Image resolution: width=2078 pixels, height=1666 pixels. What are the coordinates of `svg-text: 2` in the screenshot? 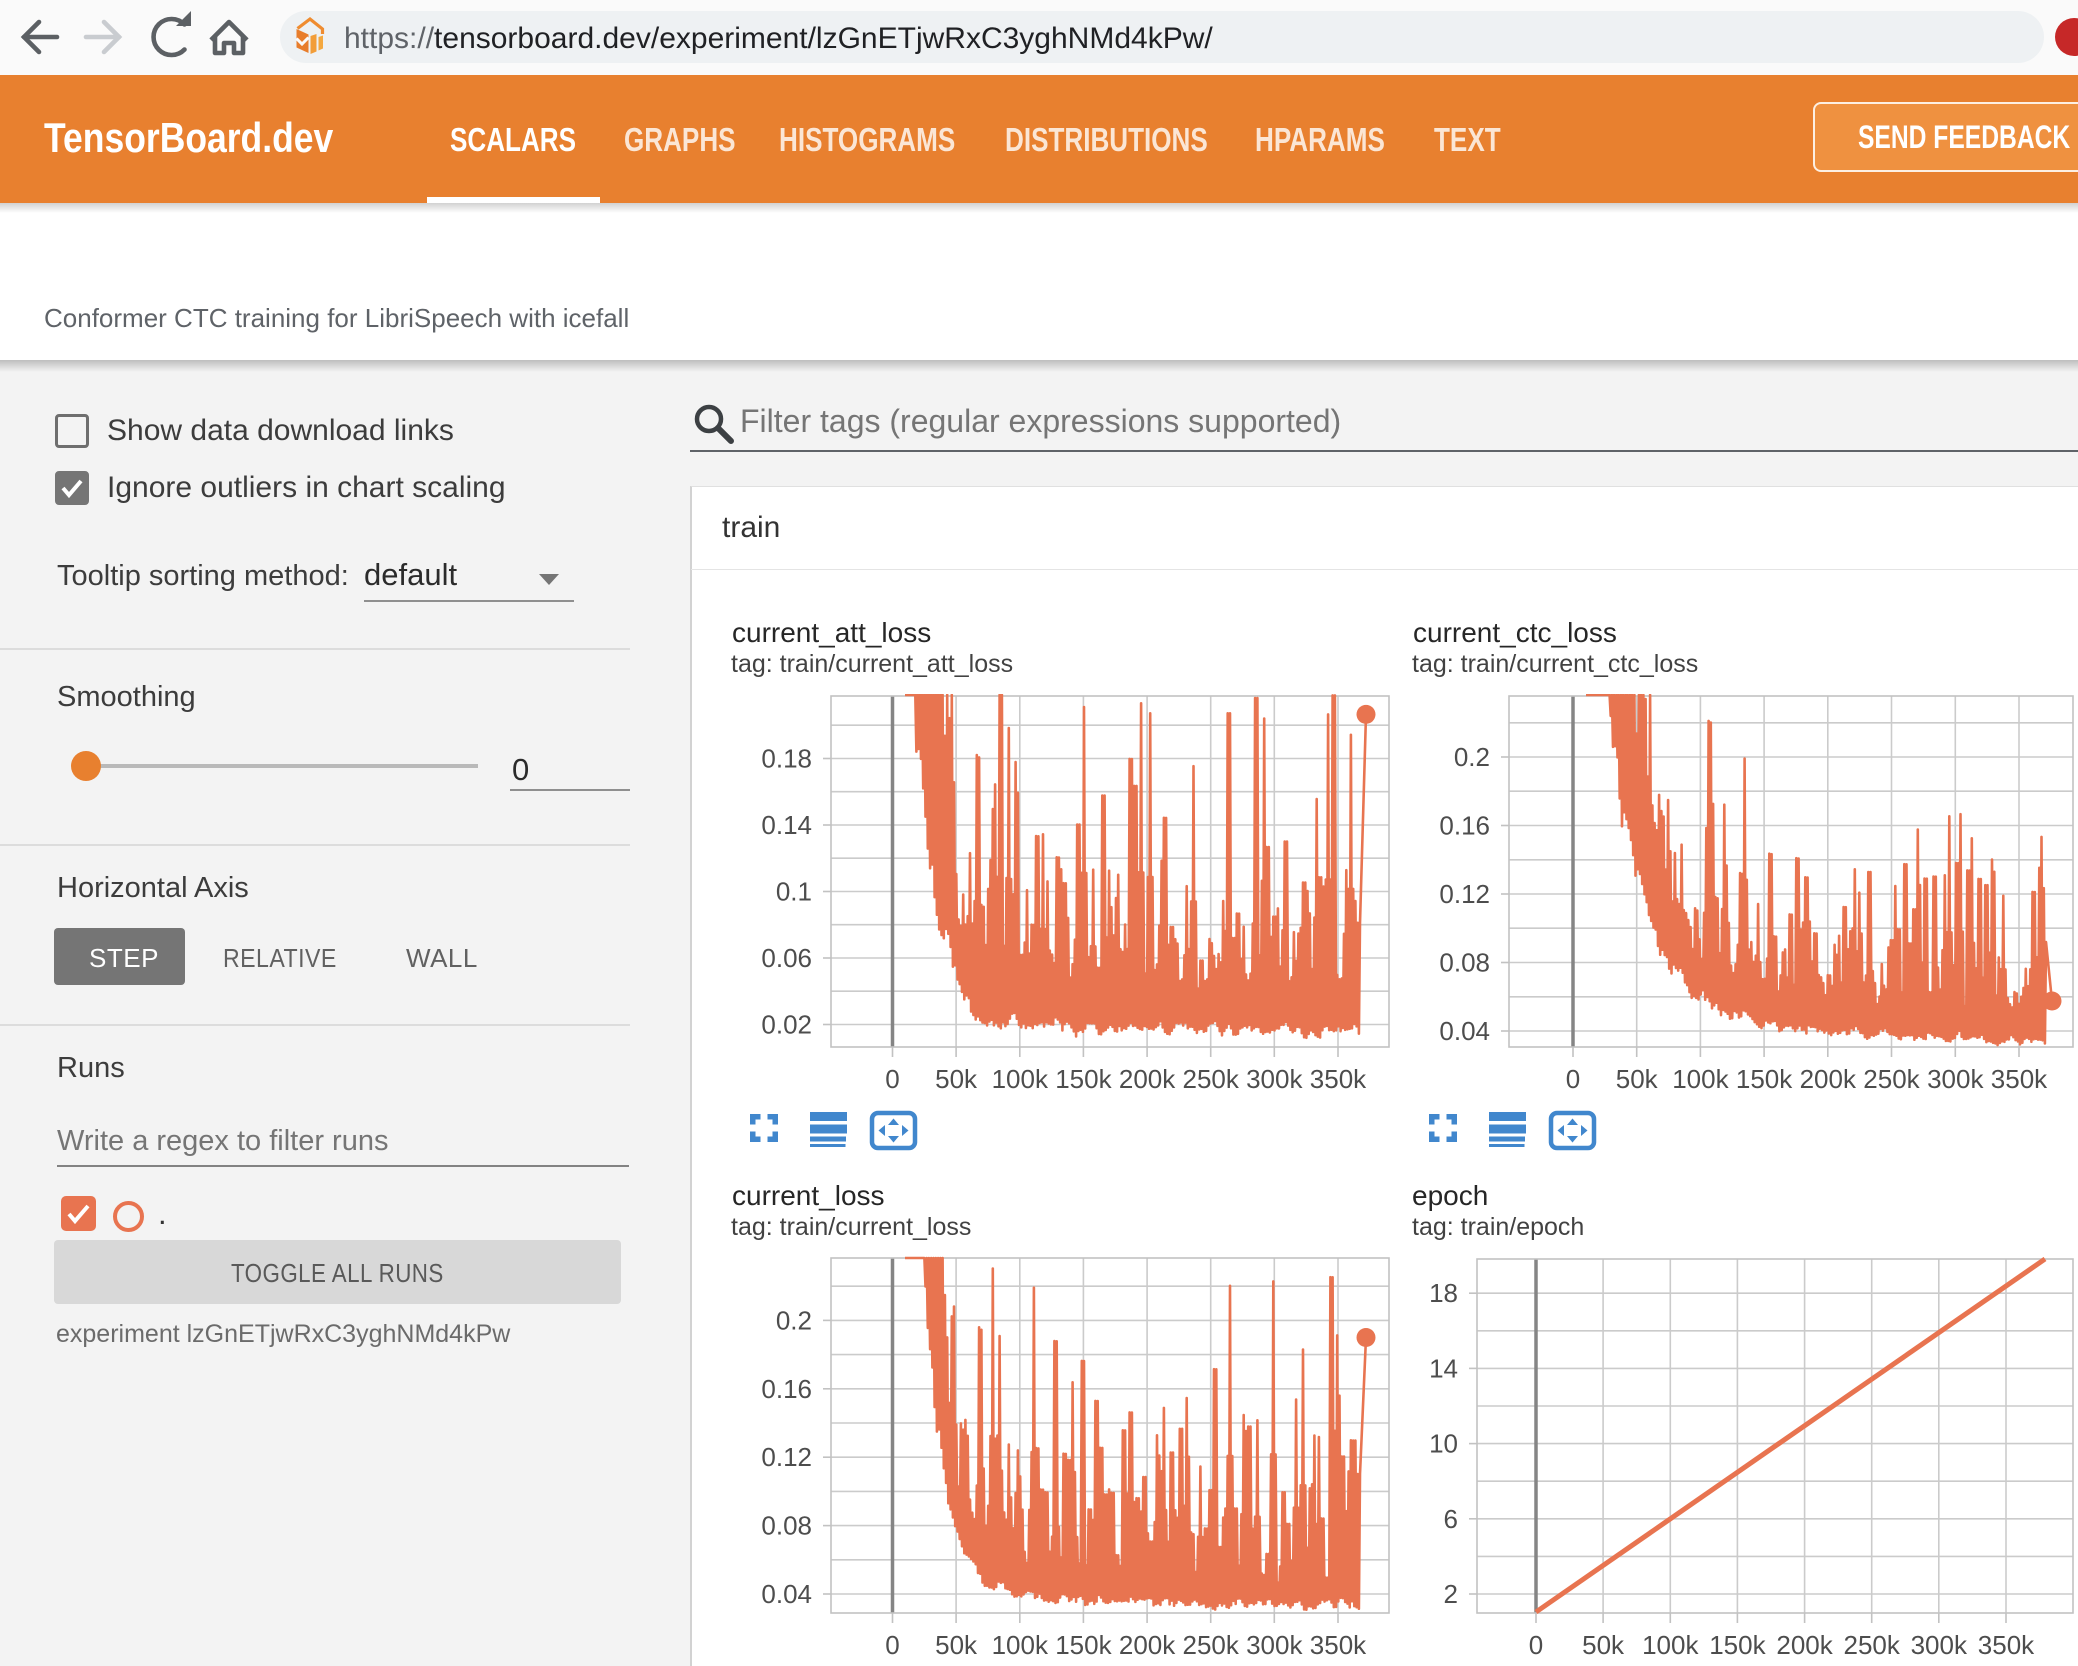 It's located at (1451, 1594).